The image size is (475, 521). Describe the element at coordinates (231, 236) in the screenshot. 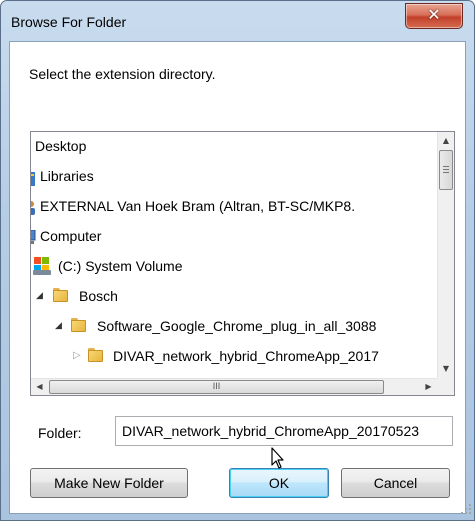

I see `tree-item-computer: Computer` at that location.